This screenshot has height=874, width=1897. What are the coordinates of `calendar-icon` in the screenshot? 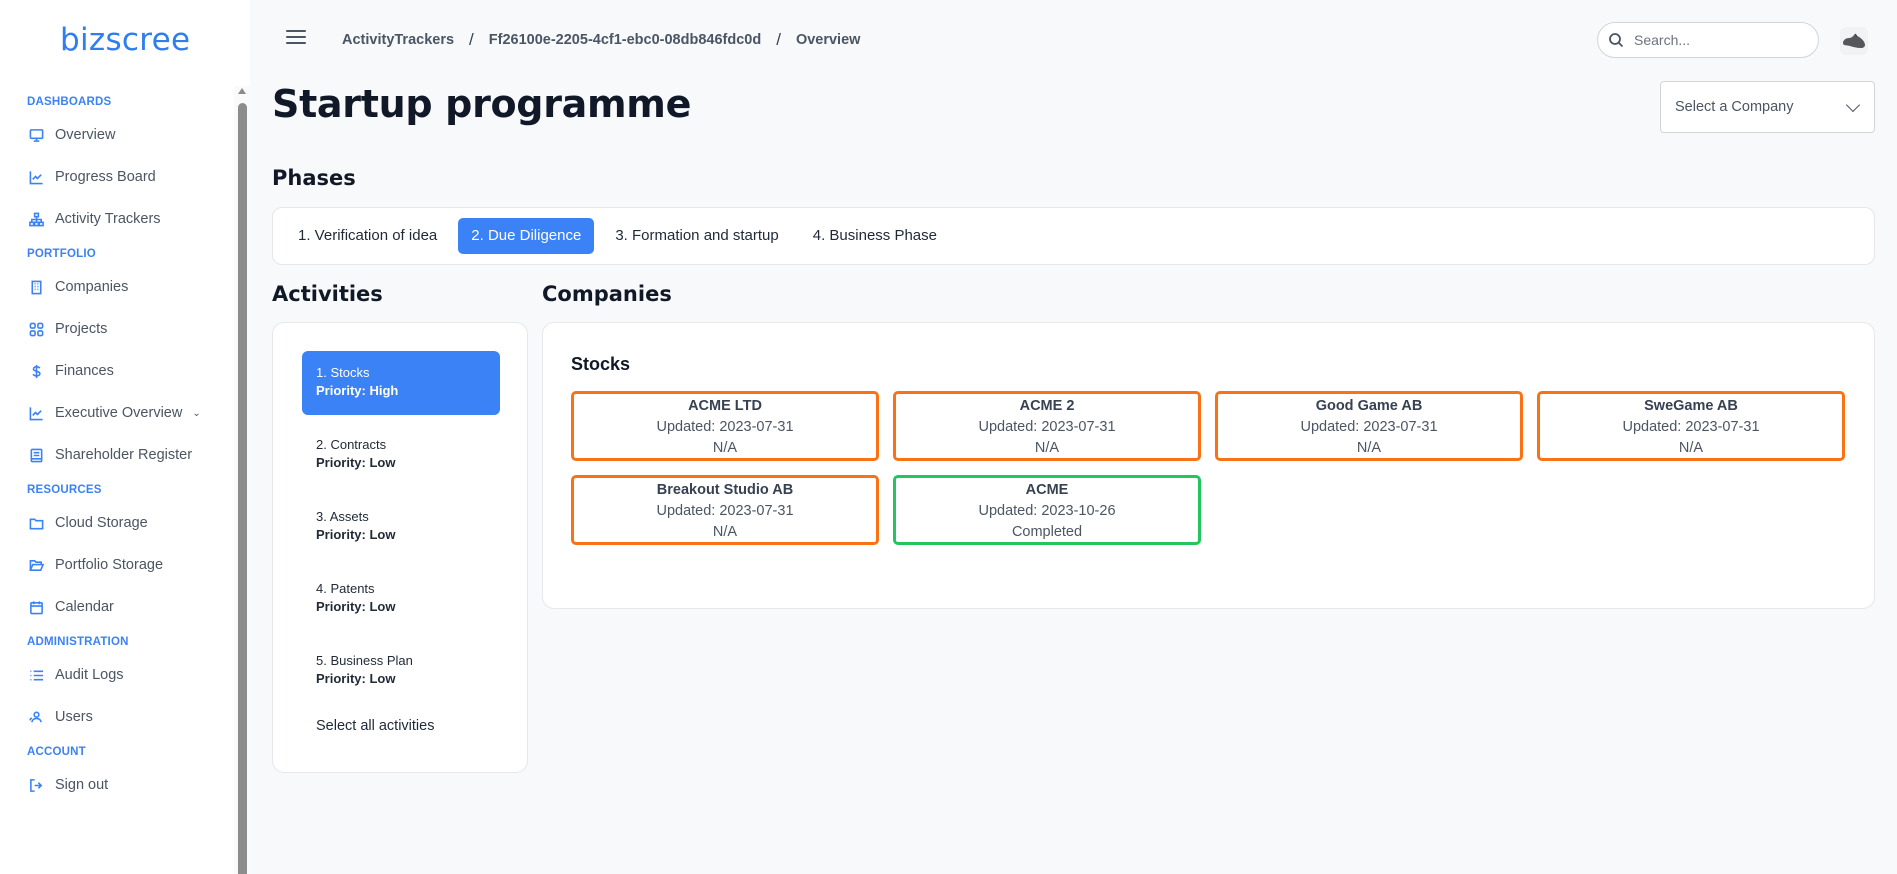 It's located at (36, 607).